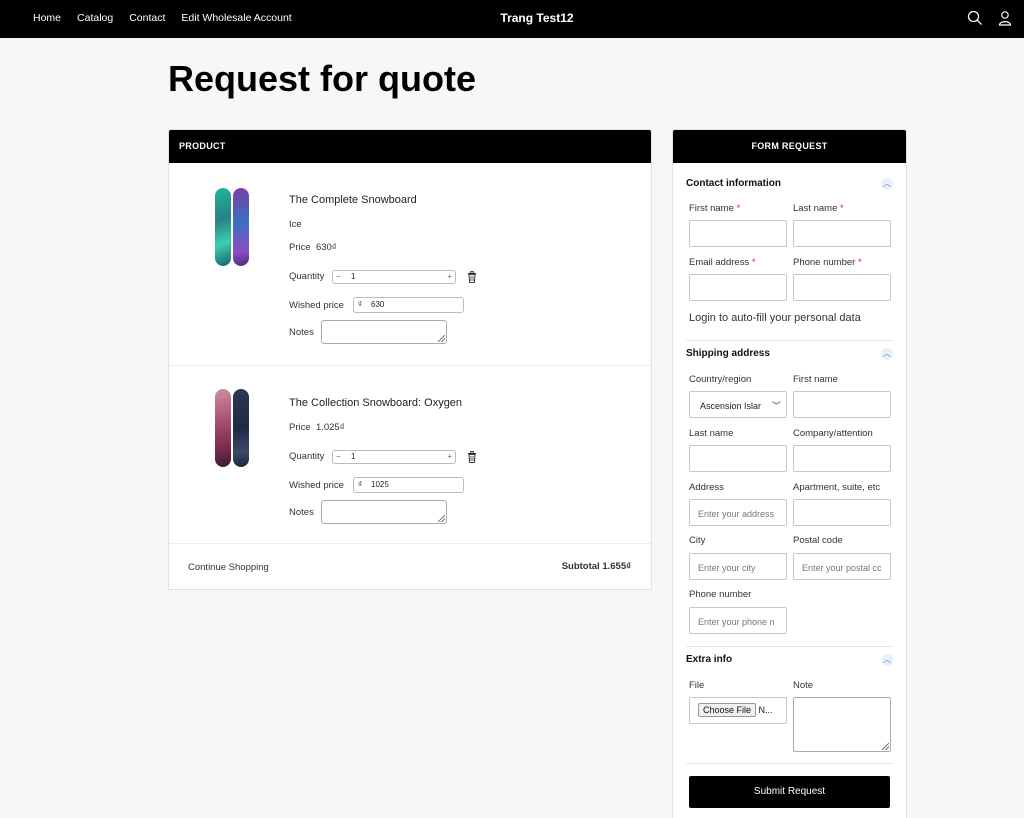  I want to click on shipping-first-name-input, so click(842, 404).